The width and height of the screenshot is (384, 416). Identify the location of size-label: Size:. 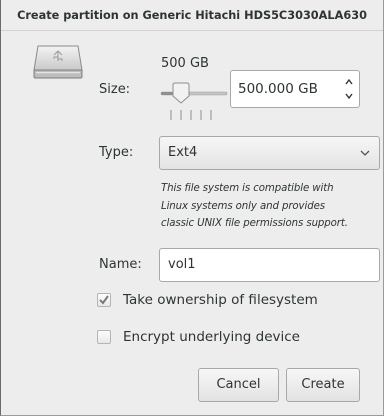
(115, 89).